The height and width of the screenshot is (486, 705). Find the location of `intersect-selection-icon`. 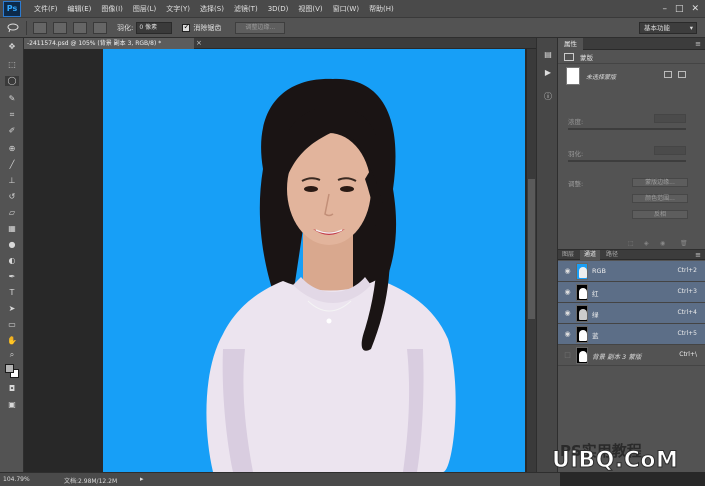

intersect-selection-icon is located at coordinates (100, 27).